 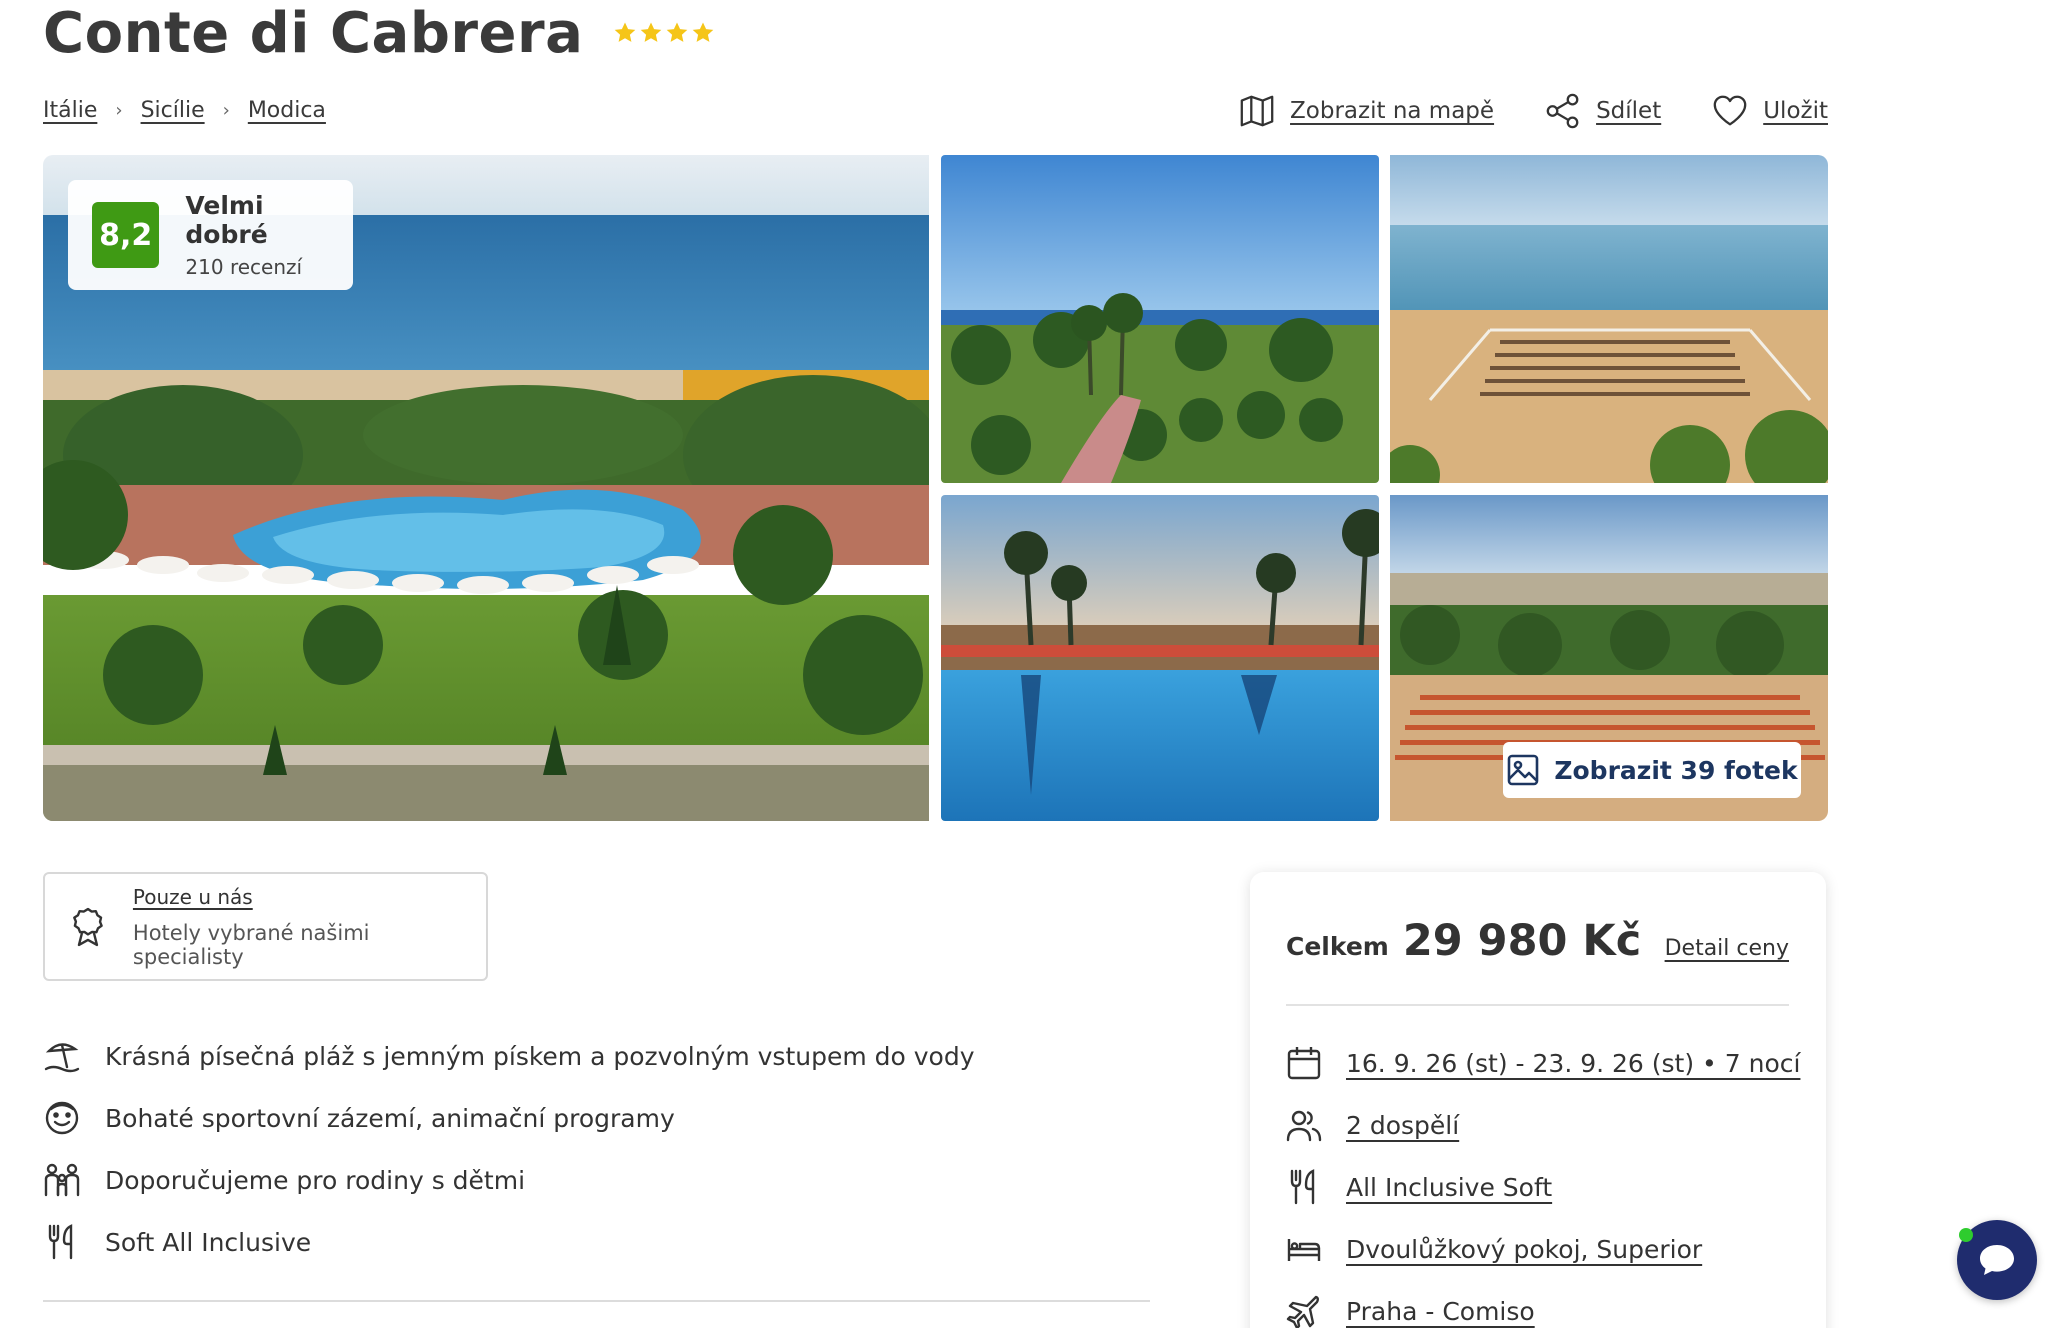 I want to click on travelers-row: 2 dospělí, so click(x=1543, y=1125).